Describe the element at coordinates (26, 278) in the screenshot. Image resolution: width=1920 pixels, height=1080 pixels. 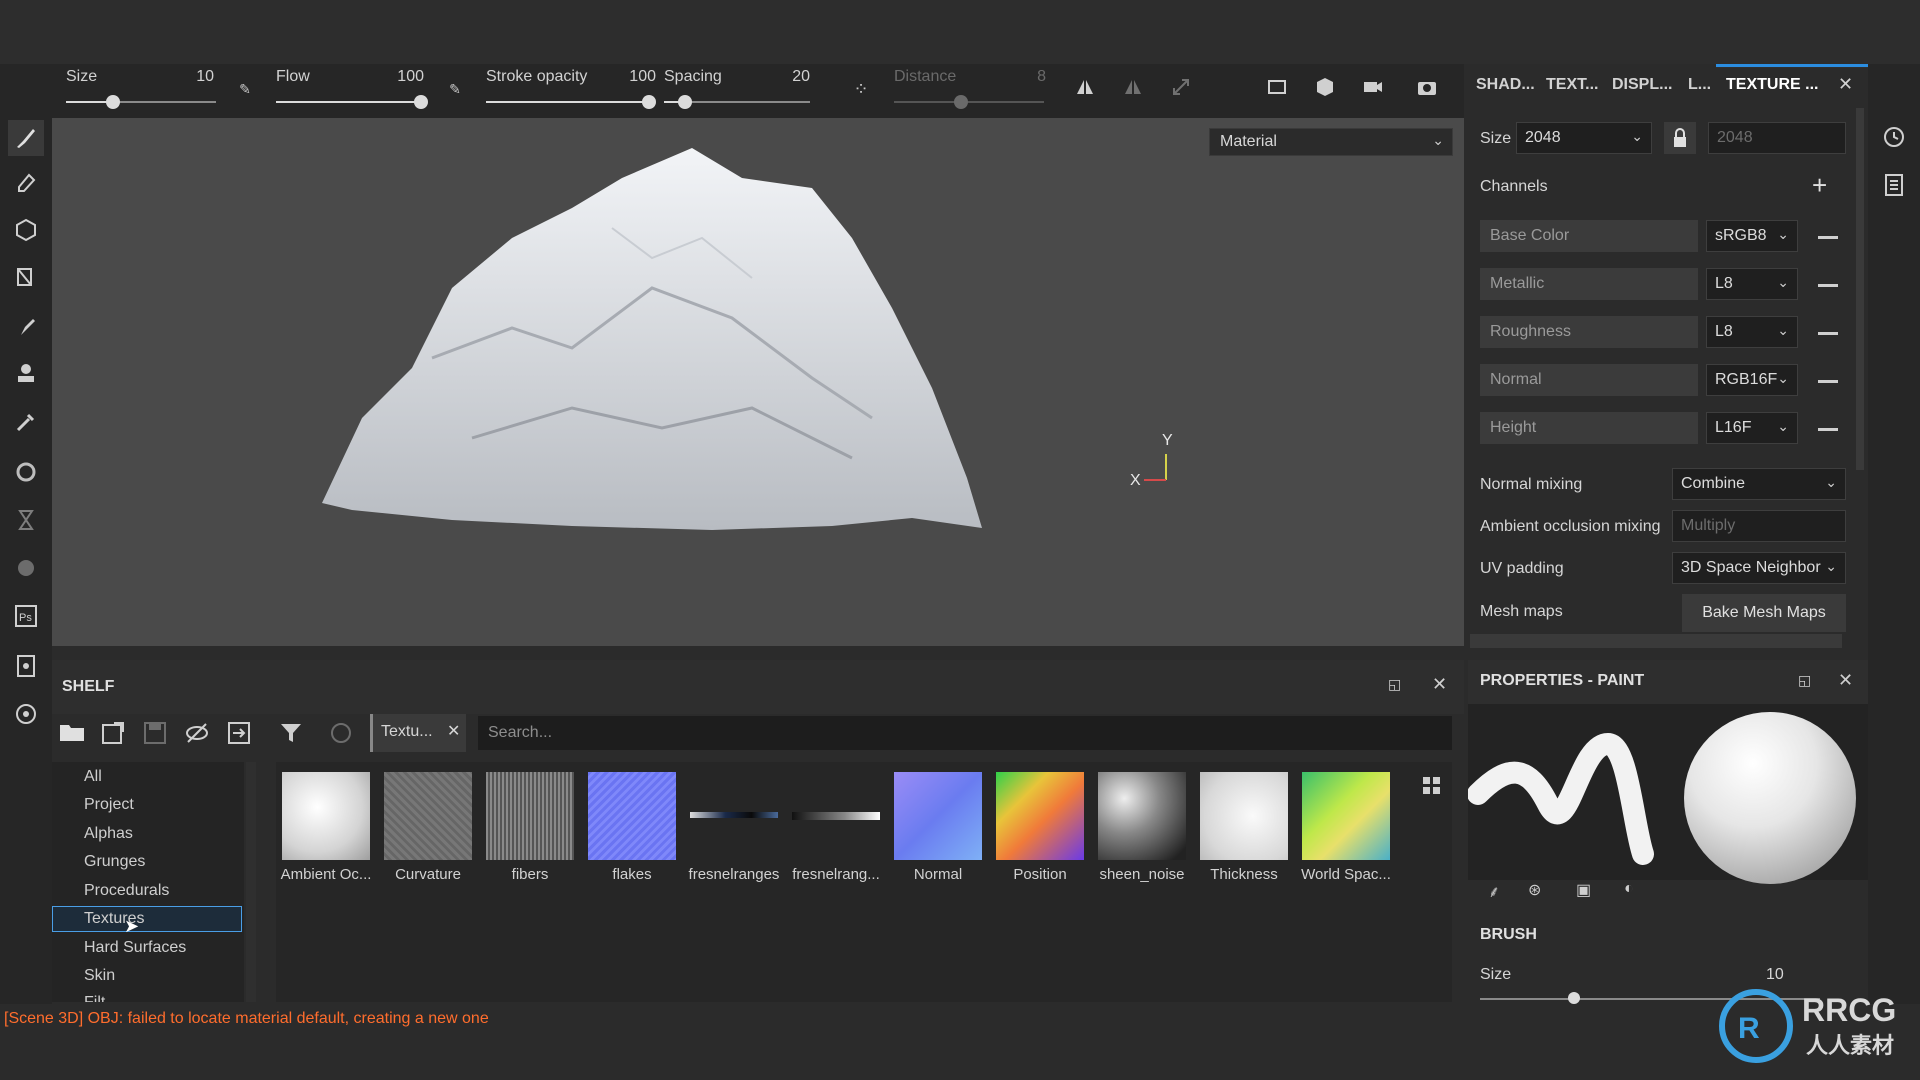
I see `geometry-mask-icon` at that location.